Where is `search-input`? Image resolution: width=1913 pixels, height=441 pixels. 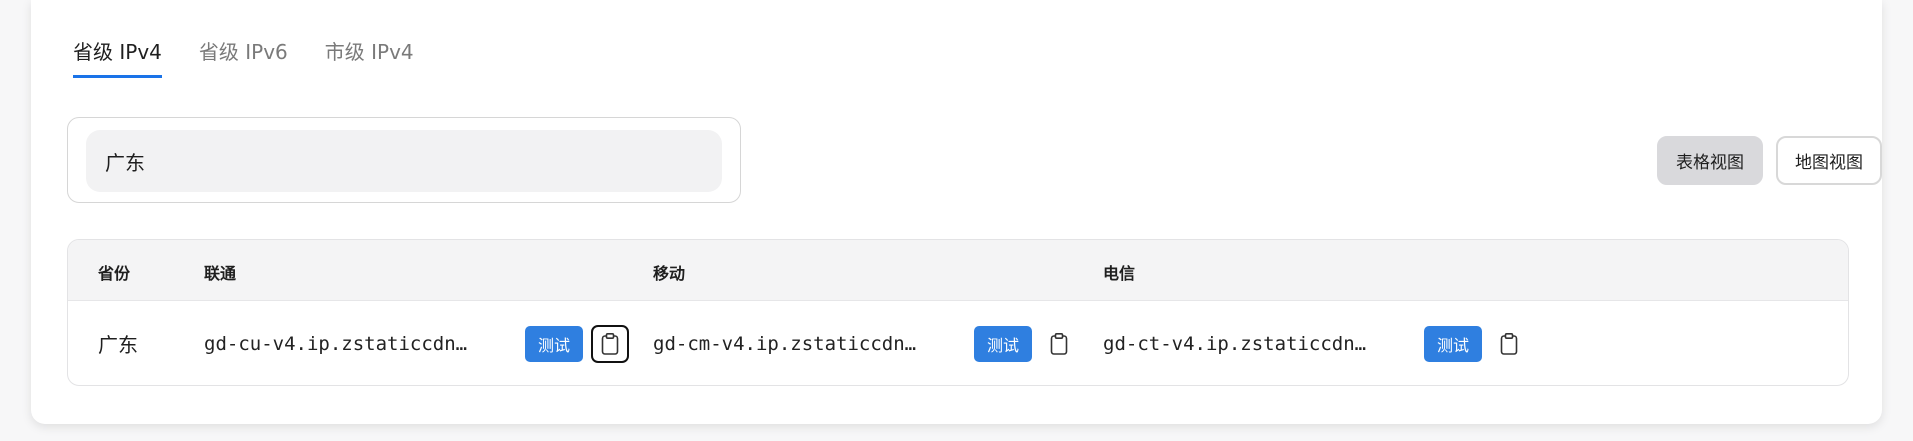 search-input is located at coordinates (404, 161).